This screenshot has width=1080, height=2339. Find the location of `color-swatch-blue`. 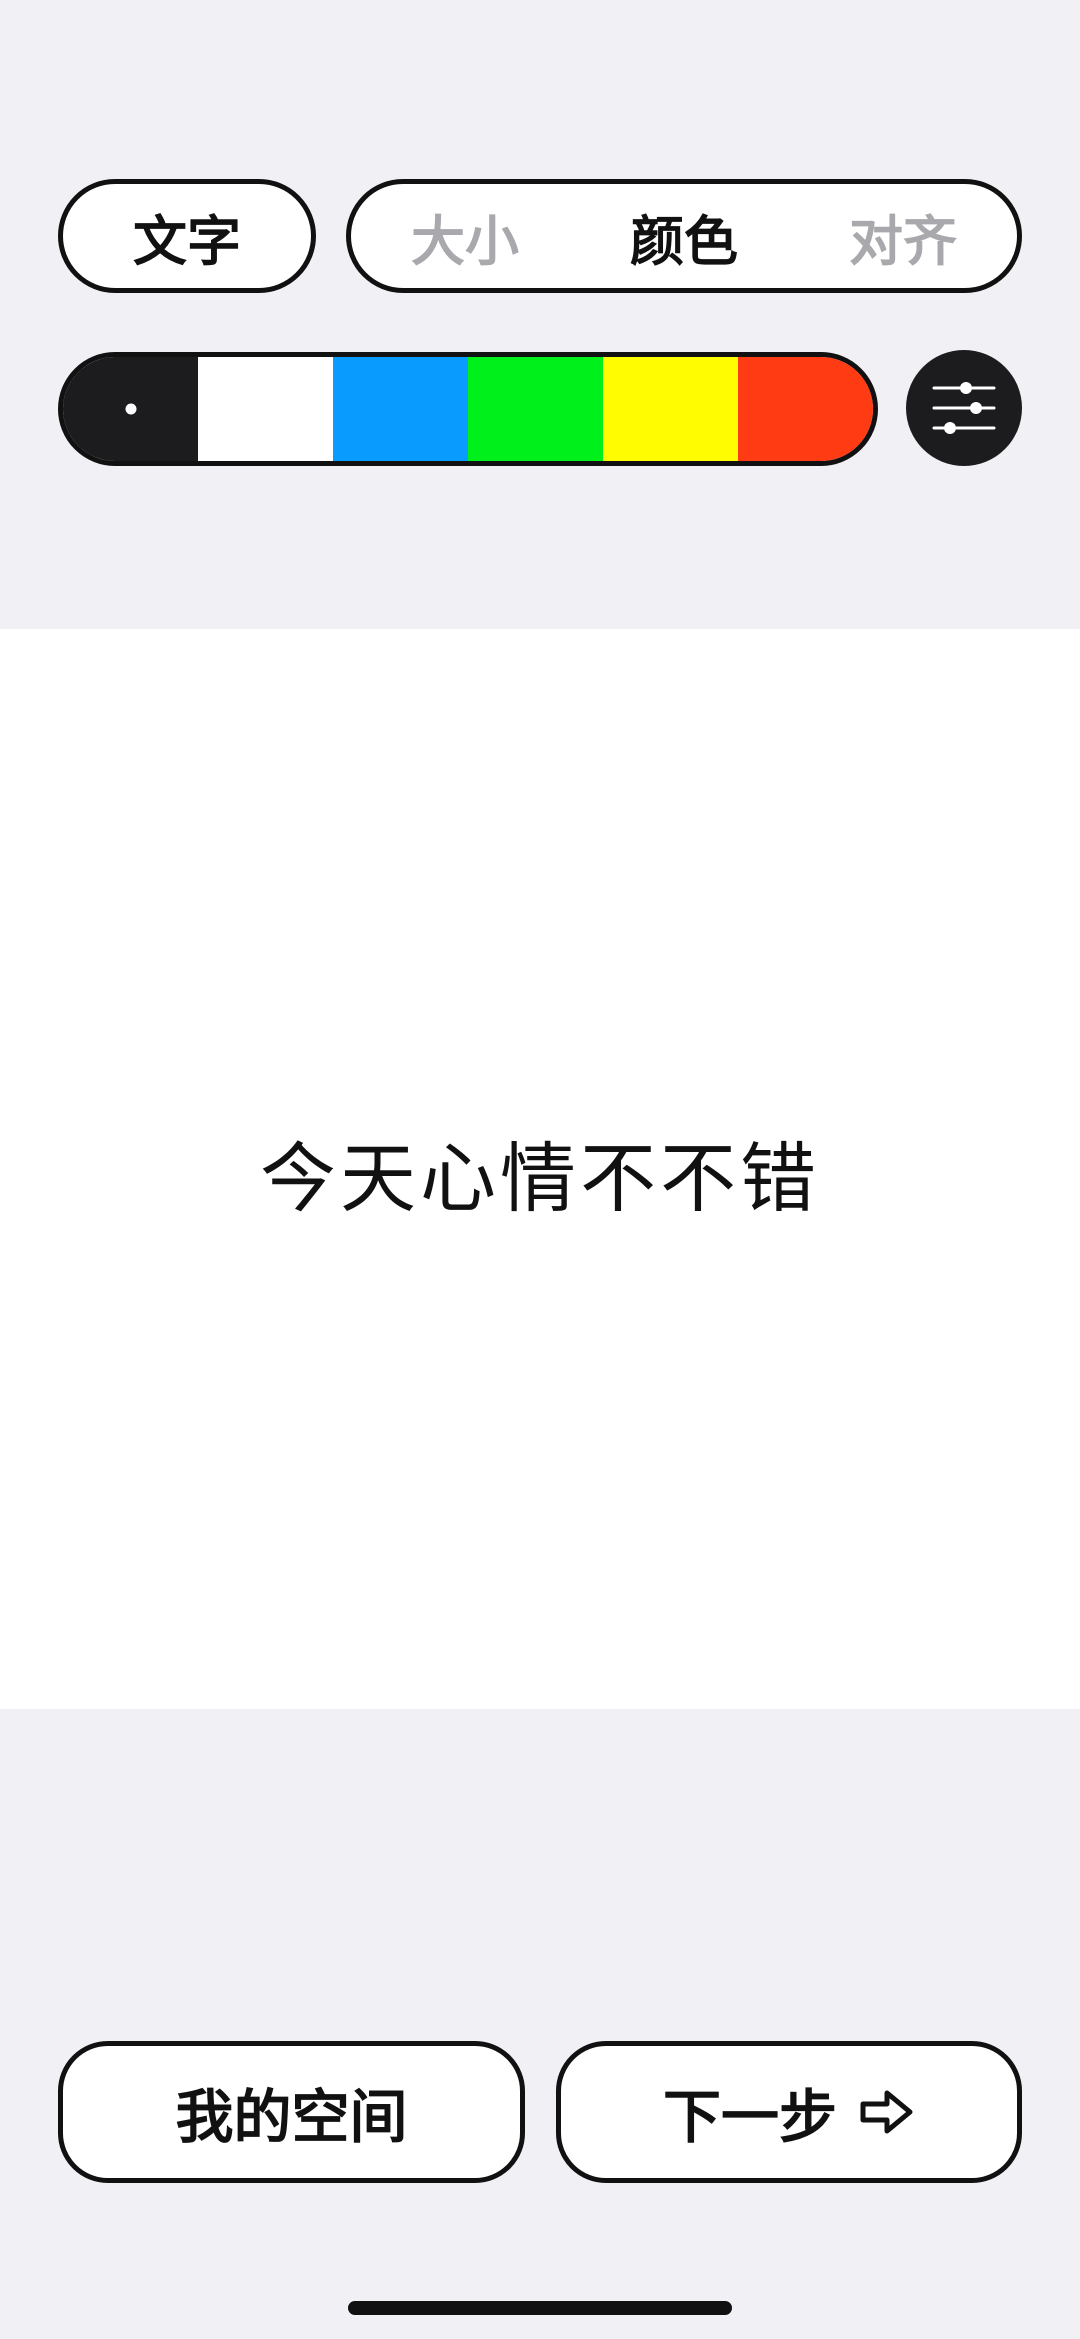

color-swatch-blue is located at coordinates (400, 409).